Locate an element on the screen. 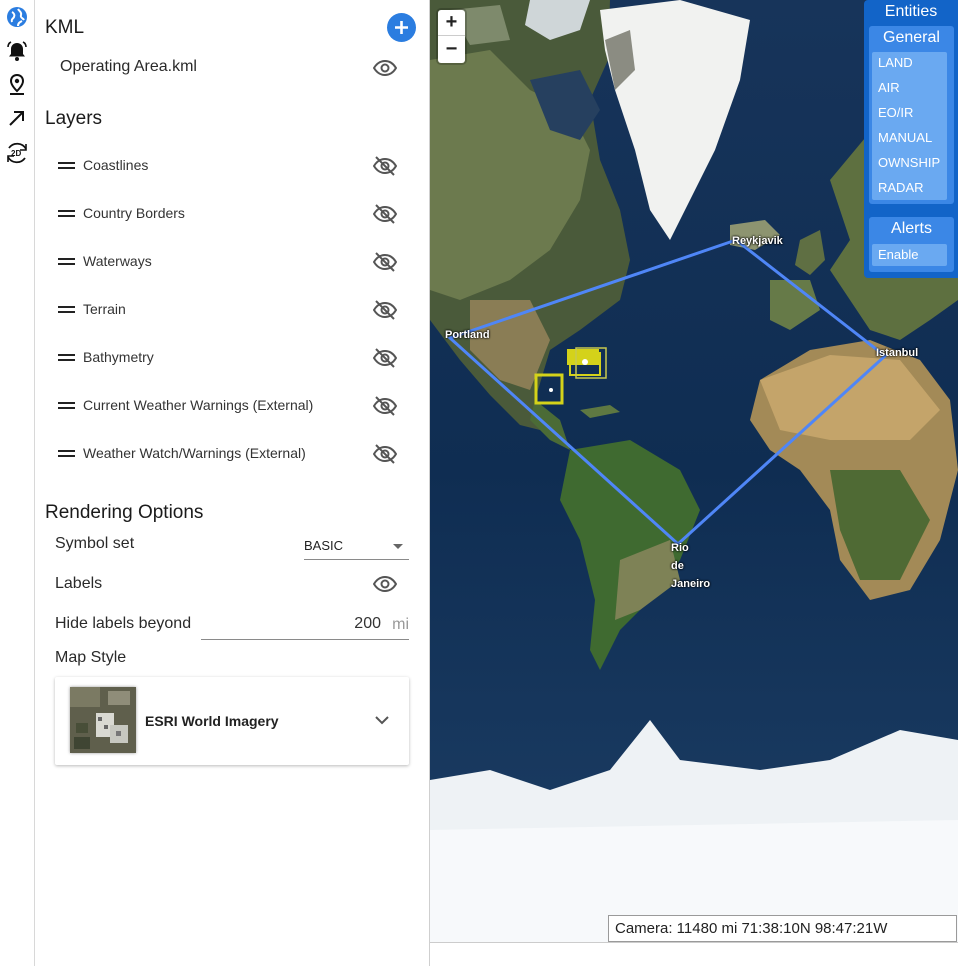  camera-readout: Camera: 11480 mi 71:38:10N 98:47:21W is located at coordinates (782, 928).